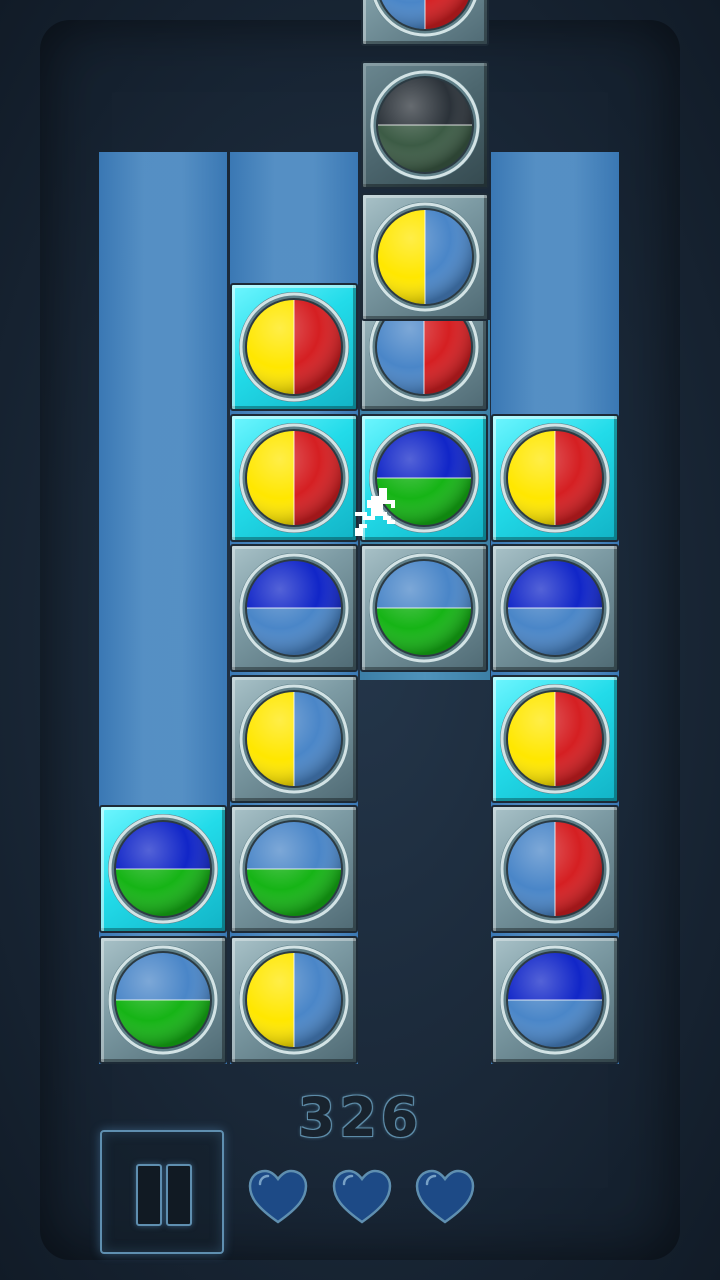 The width and height of the screenshot is (720, 1280). I want to click on pause-button, so click(162, 1192).